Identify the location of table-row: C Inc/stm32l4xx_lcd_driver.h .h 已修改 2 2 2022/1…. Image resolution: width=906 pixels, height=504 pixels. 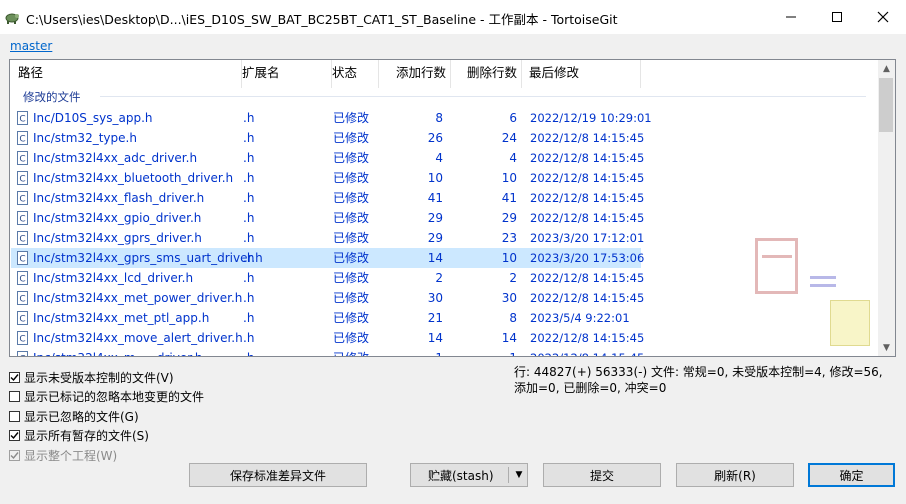
(327, 278).